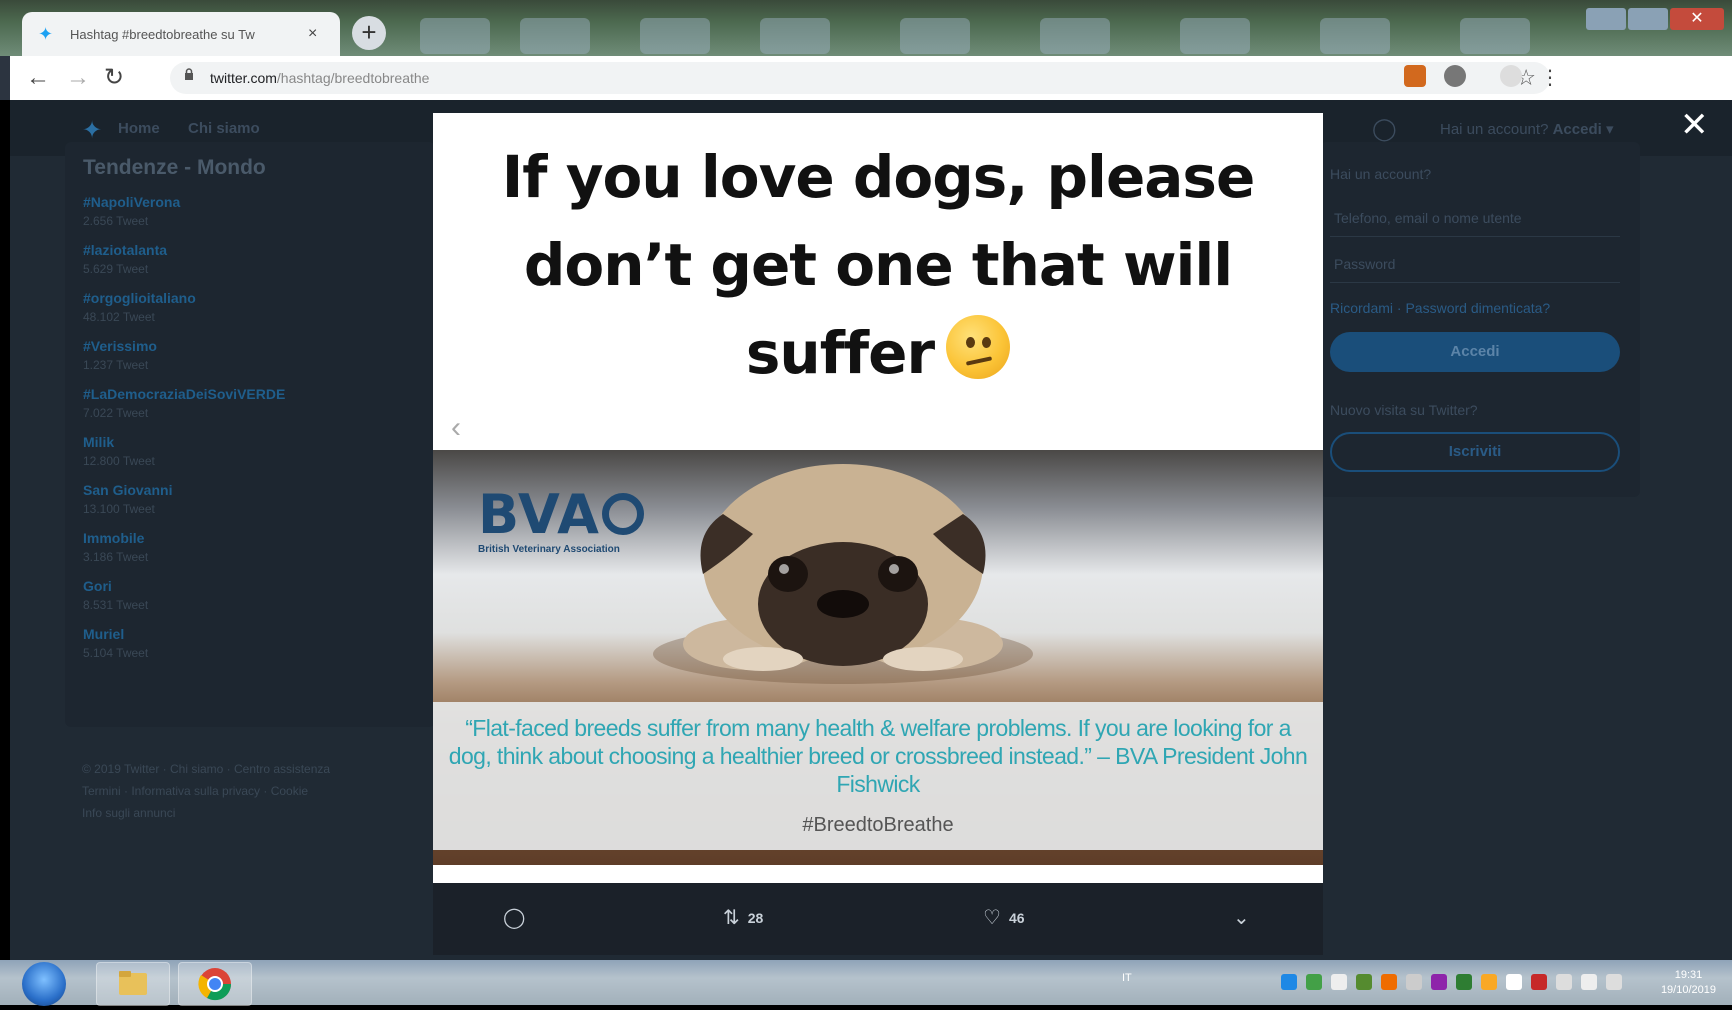 This screenshot has width=1732, height=1010. I want to click on clock-date: 19/10/2019, so click(1688, 990).